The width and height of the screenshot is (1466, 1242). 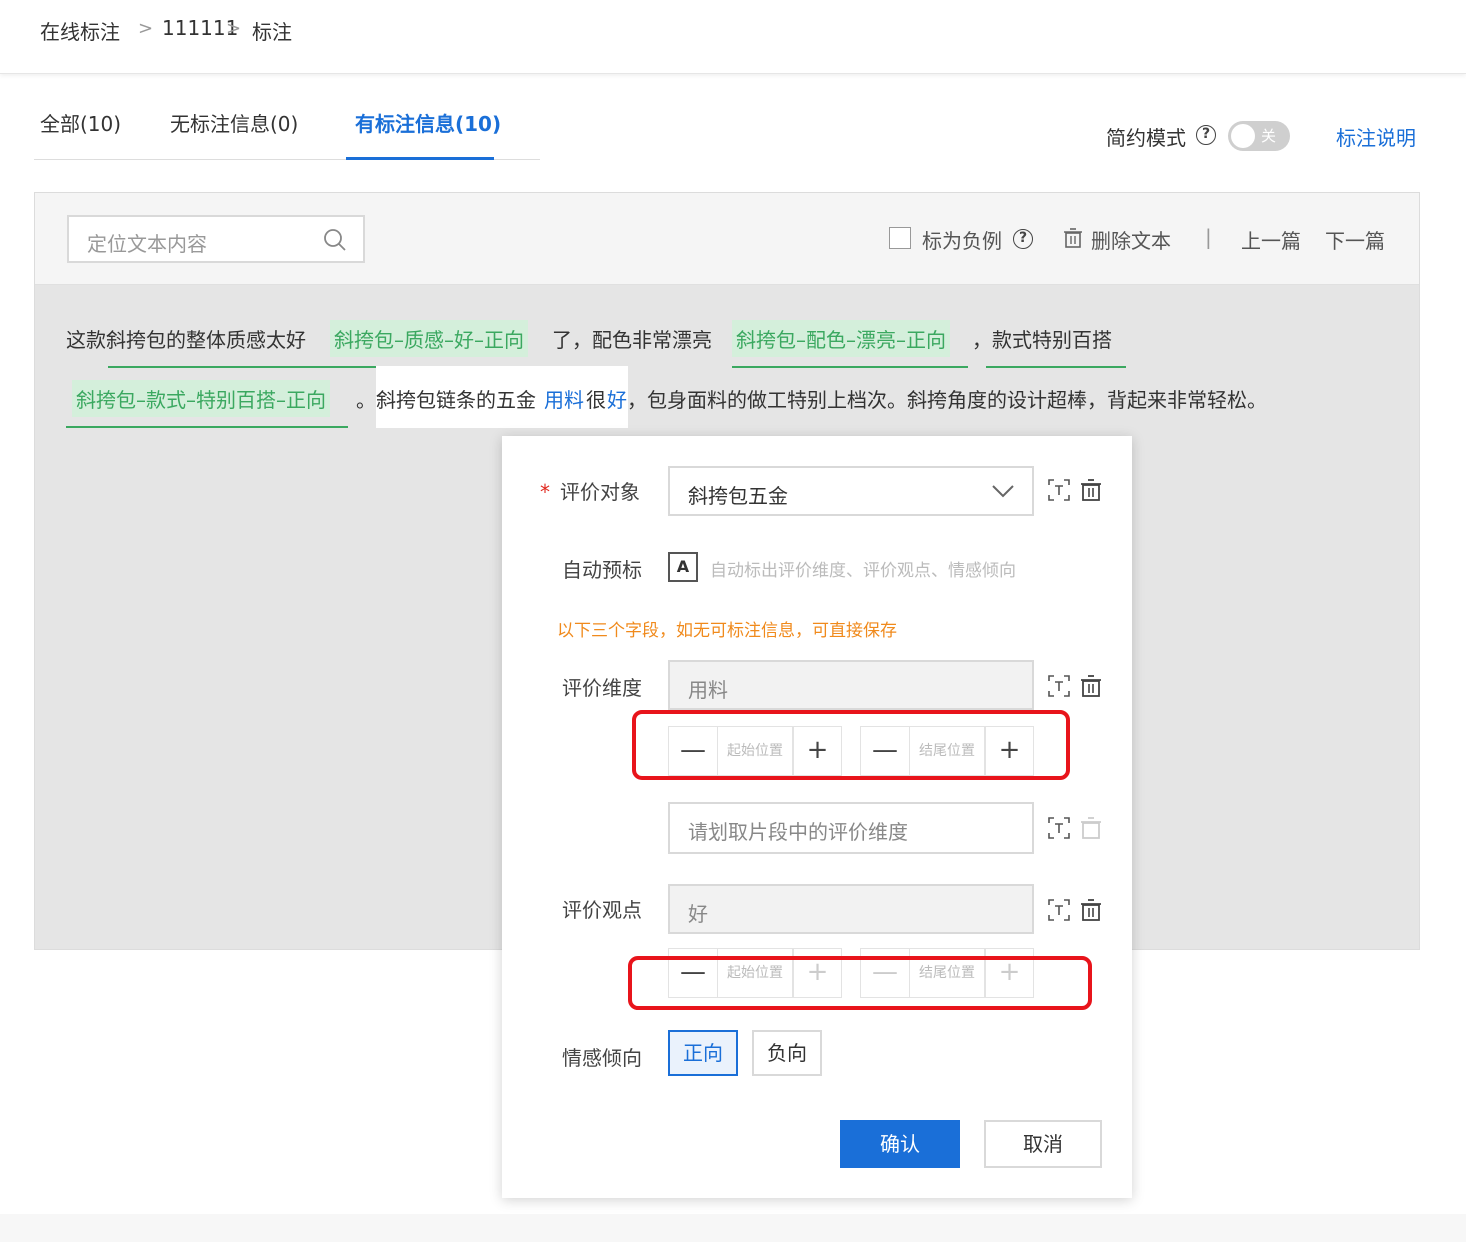 What do you see at coordinates (602, 1058) in the screenshot?
I see `sentiment-label: 情感倾向` at bounding box center [602, 1058].